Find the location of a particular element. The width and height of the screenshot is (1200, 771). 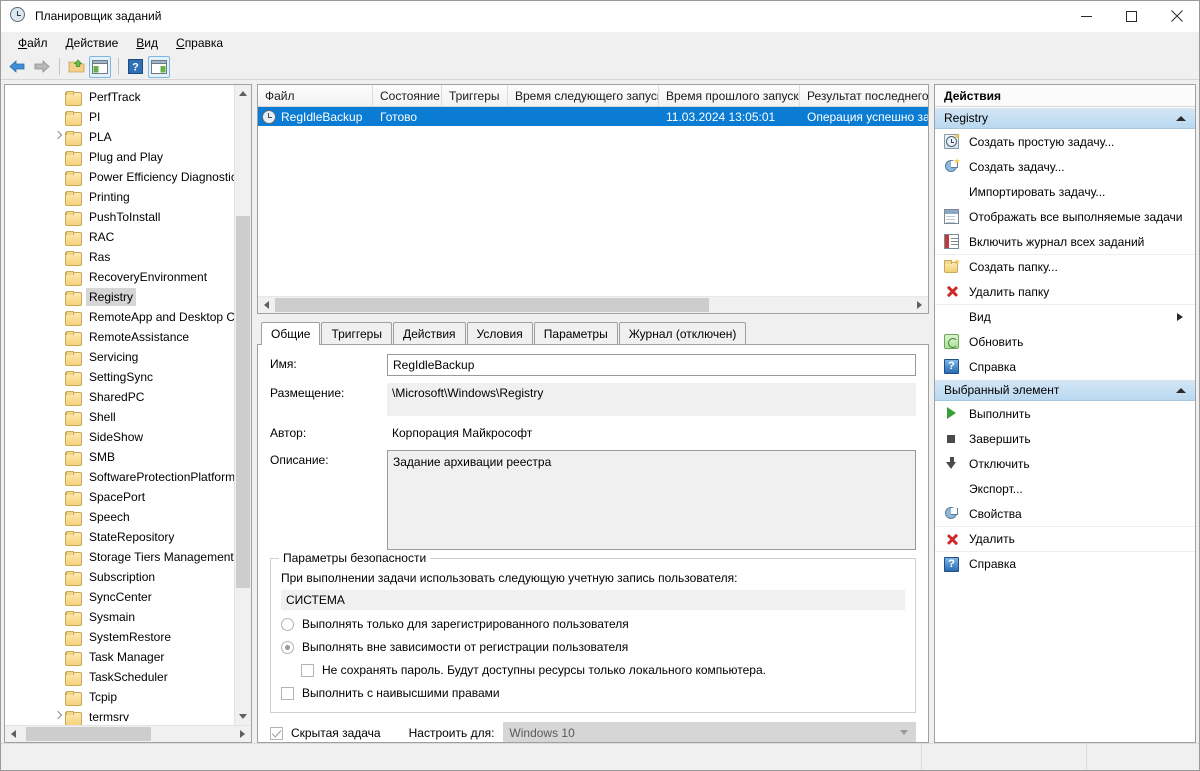

task-list-horizontal-scrollbar is located at coordinates (593, 304).